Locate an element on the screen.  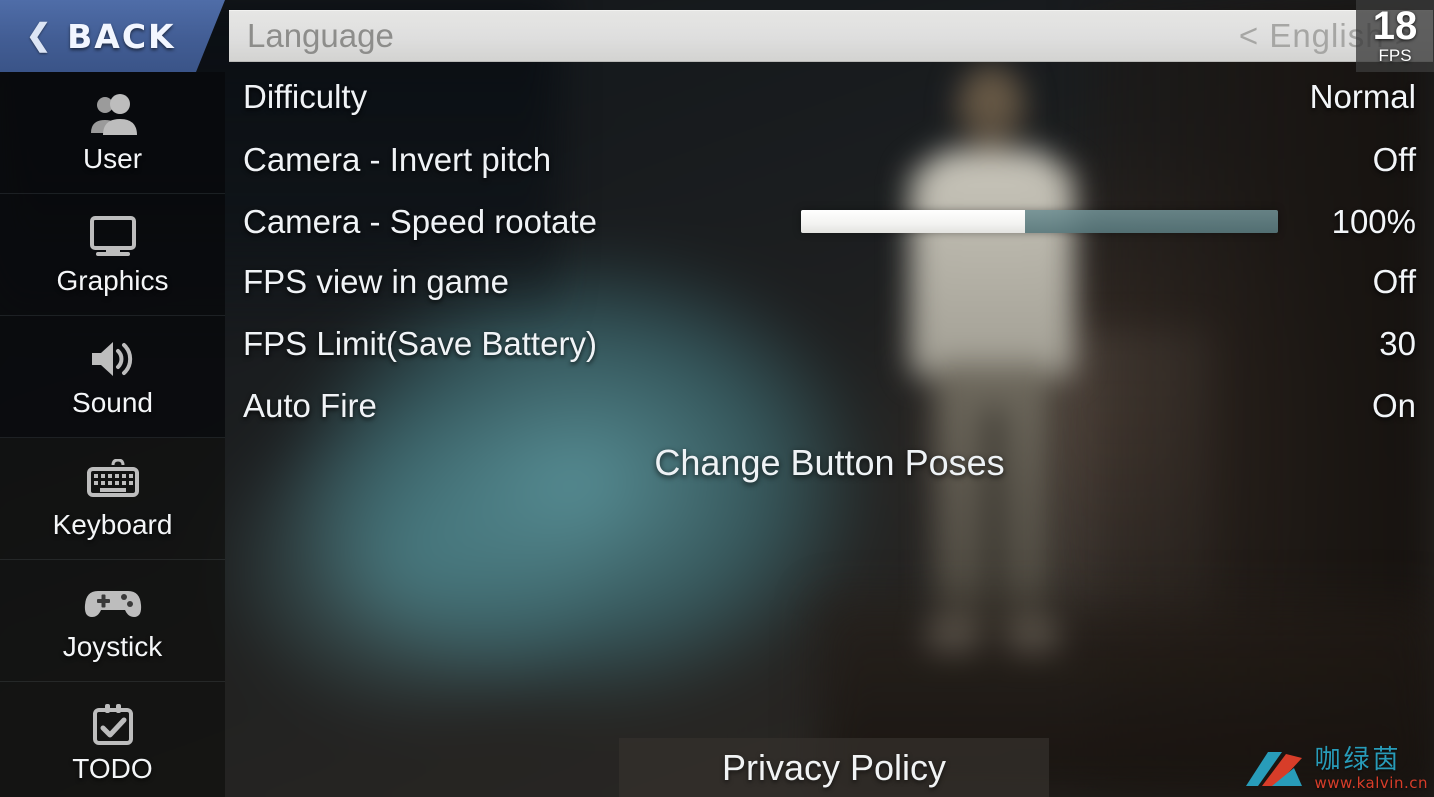
sidebar-item-label: Joystick is located at coordinates (112, 646).